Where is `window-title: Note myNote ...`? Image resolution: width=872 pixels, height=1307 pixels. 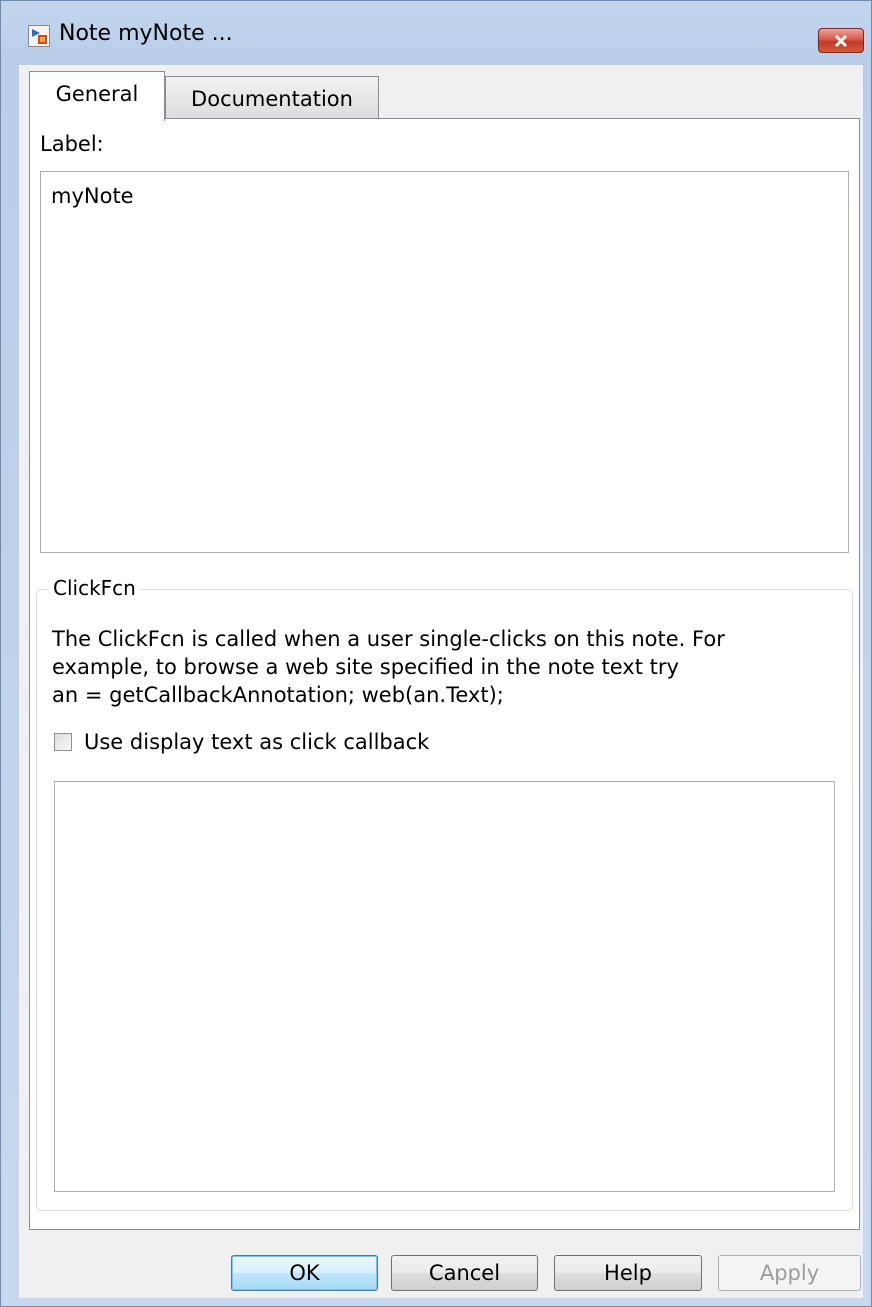
window-title: Note myNote ... is located at coordinates (146, 33).